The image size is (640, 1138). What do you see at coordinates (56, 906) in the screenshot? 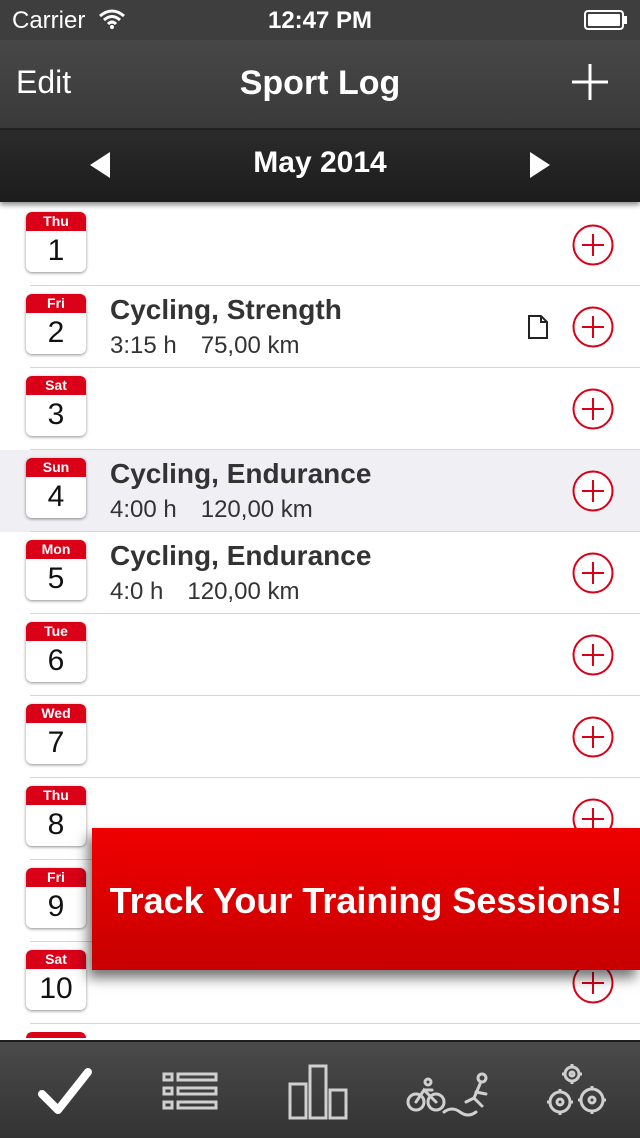
I see `day-number: 9` at bounding box center [56, 906].